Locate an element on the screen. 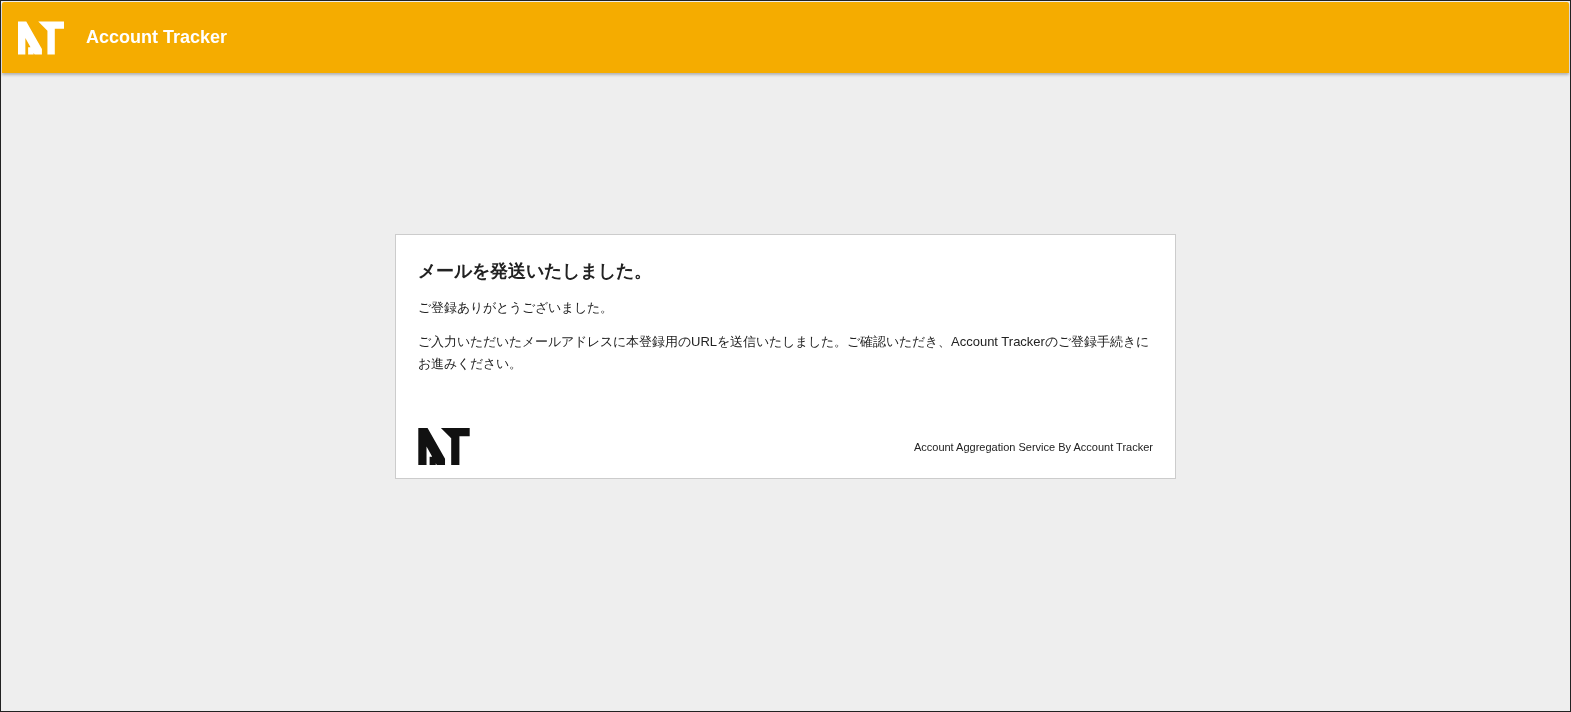  app-title: Account Tracker is located at coordinates (157, 37).